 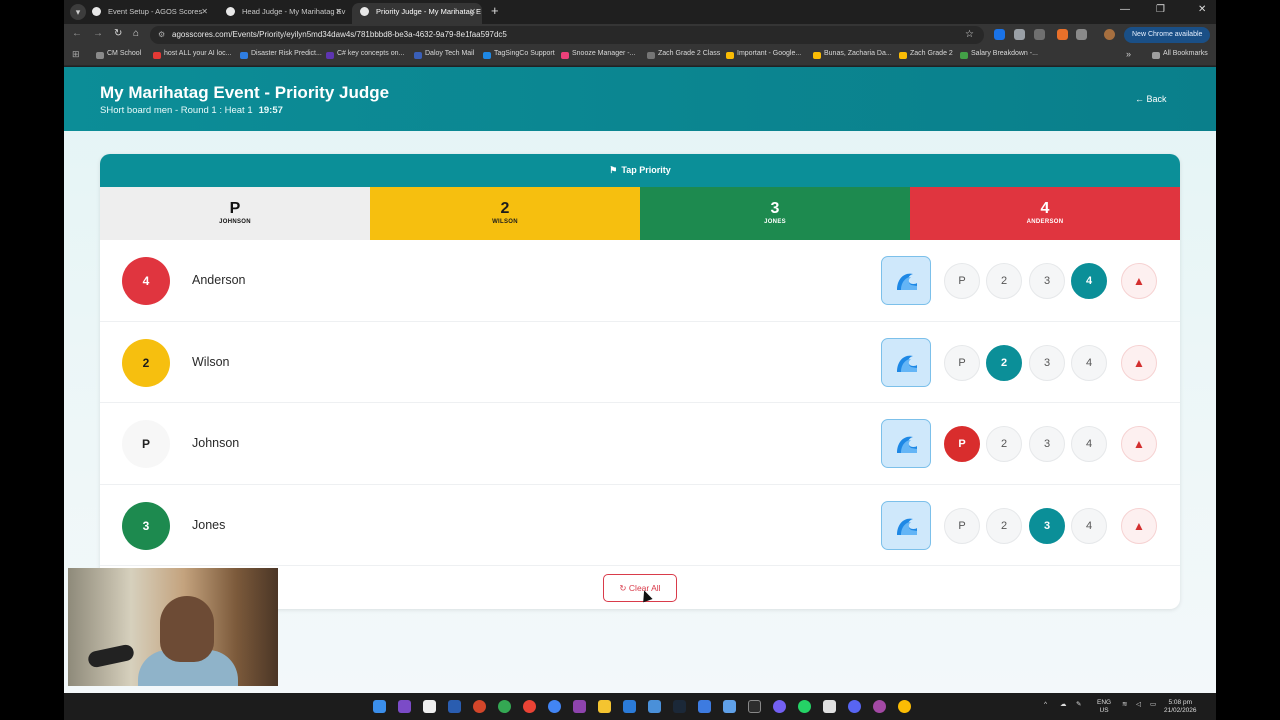 What do you see at coordinates (417, 13) in the screenshot?
I see `browser-tab-priority-judge: Priority Judge - My Marihatag E ✕` at bounding box center [417, 13].